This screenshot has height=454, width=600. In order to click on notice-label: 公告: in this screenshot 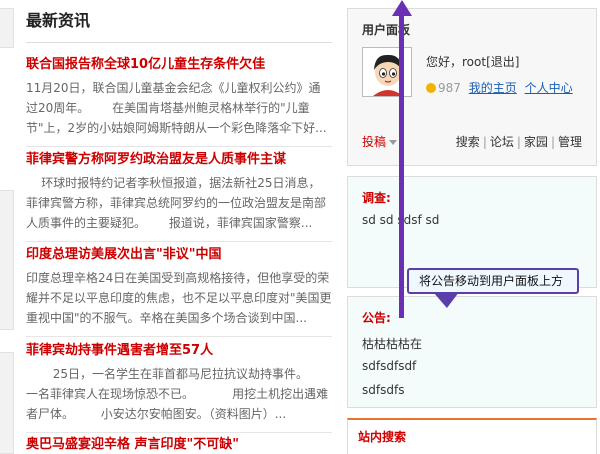, I will do `click(376, 318)`.